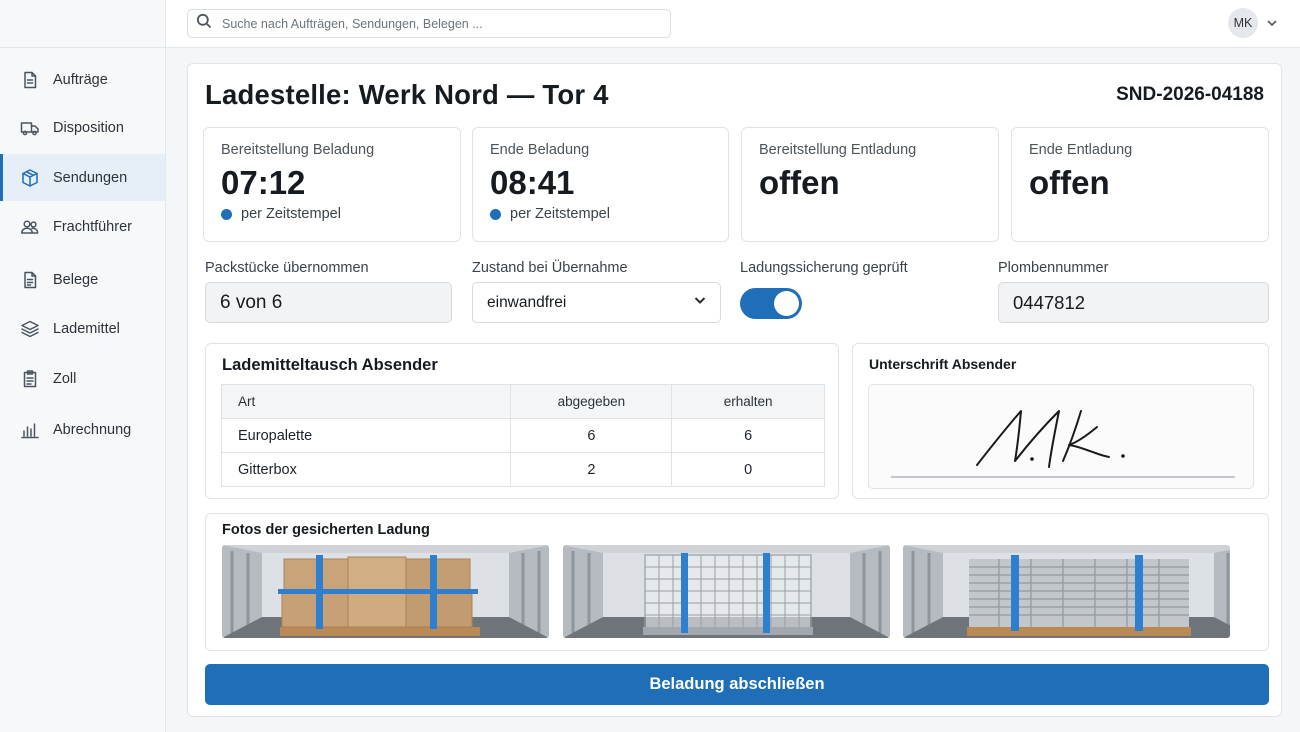  Describe the element at coordinates (786, 303) in the screenshot. I see `toggle-knob` at that location.